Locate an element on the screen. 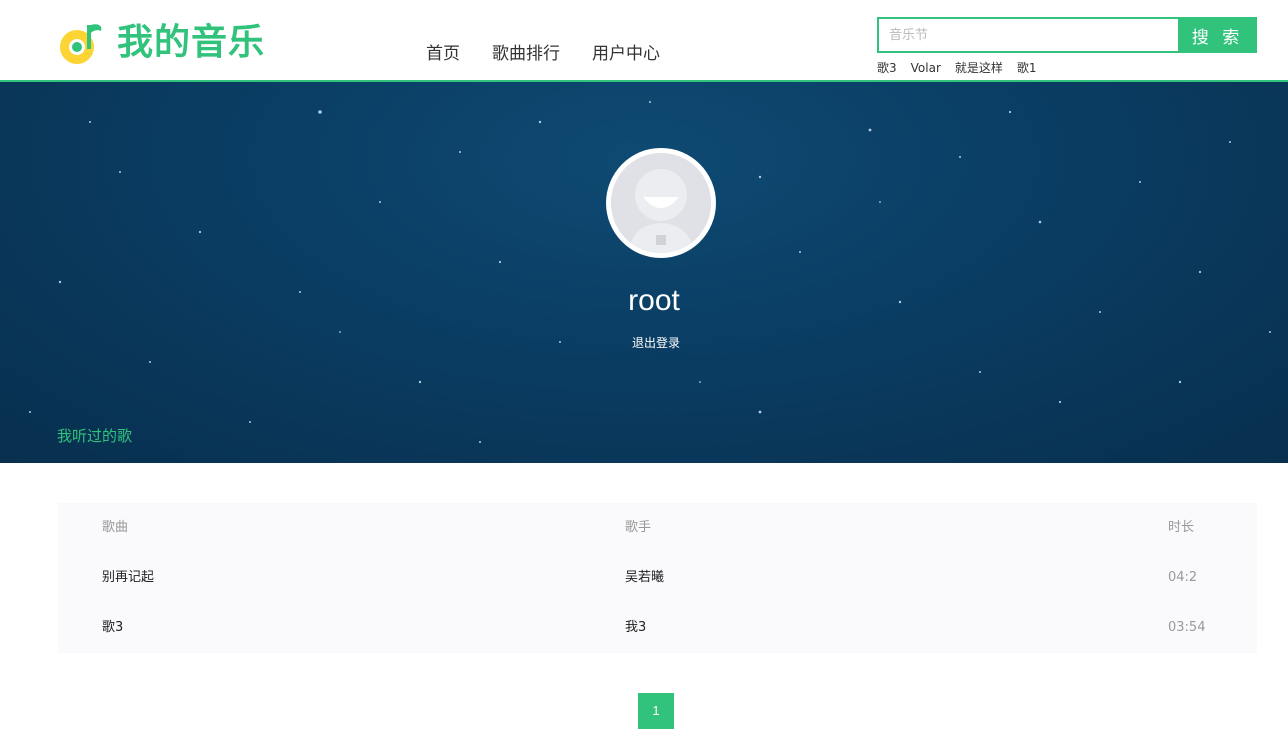 Image resolution: width=1288 pixels, height=747 pixels. song-duration: 03:54 is located at coordinates (1187, 627).